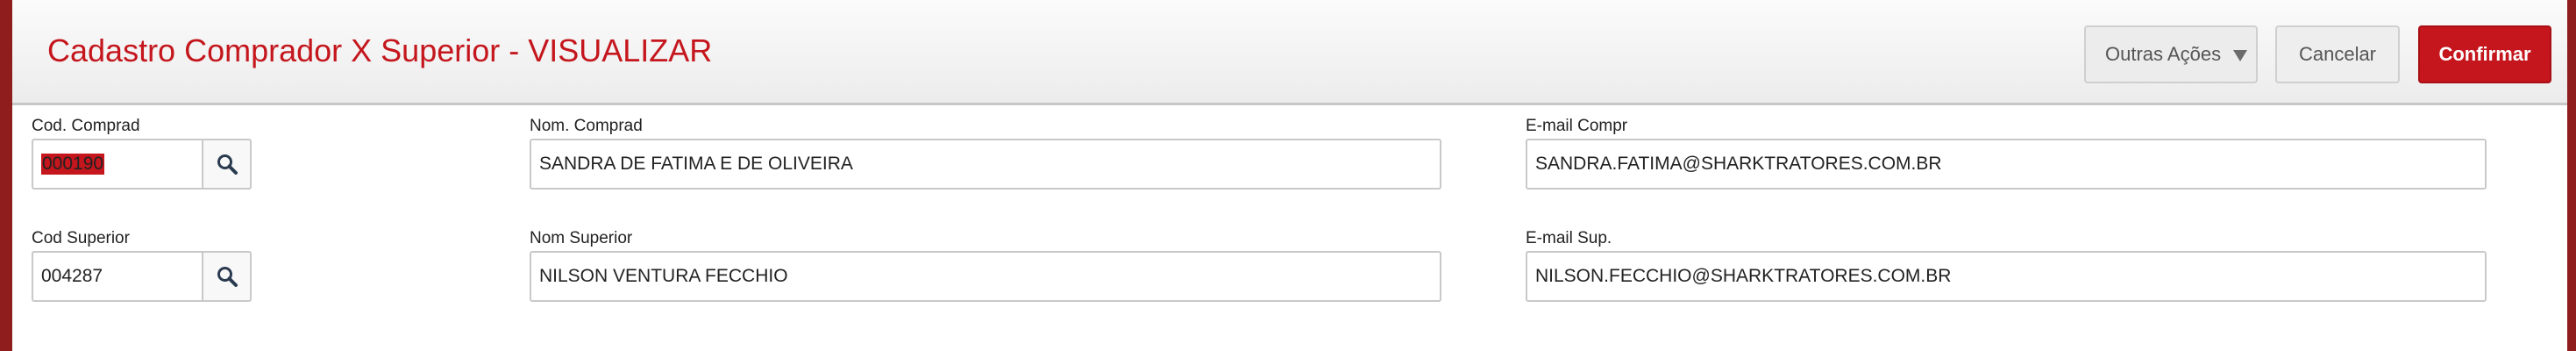  What do you see at coordinates (985, 164) in the screenshot?
I see `nom-comprad-field: SANDRA DE FATIMA E DE OLIVEIRA` at bounding box center [985, 164].